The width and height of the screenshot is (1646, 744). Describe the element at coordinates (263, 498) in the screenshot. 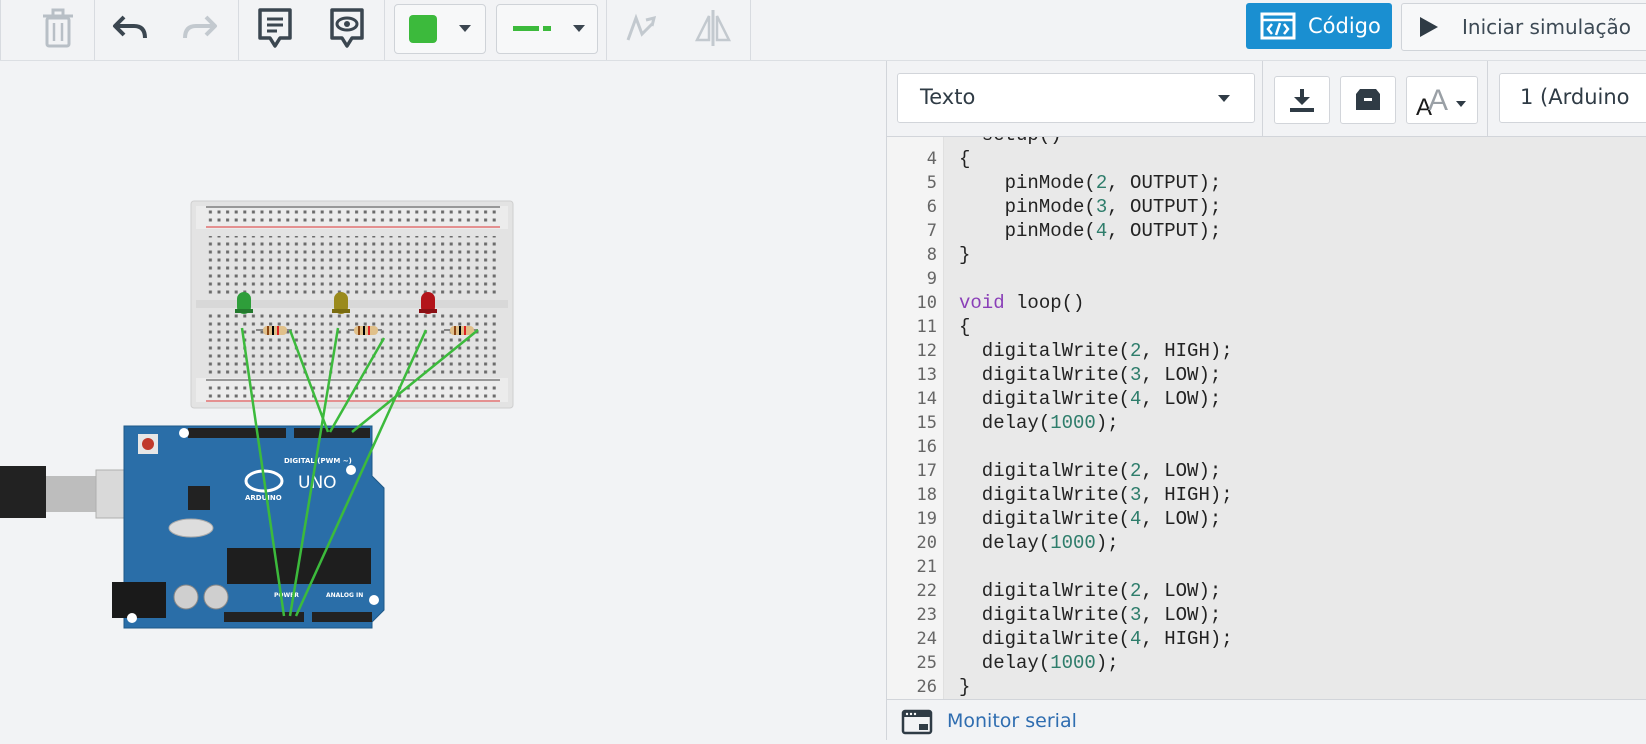

I see `board-brand-label: ARDUINO` at that location.